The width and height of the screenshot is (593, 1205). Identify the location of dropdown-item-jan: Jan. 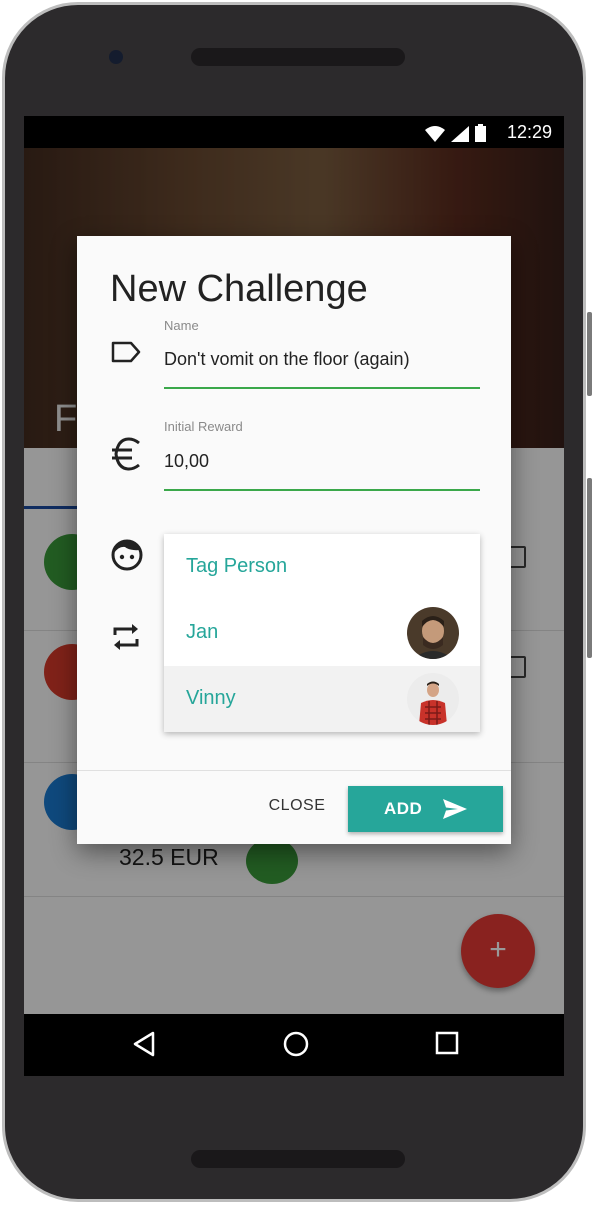
(322, 633).